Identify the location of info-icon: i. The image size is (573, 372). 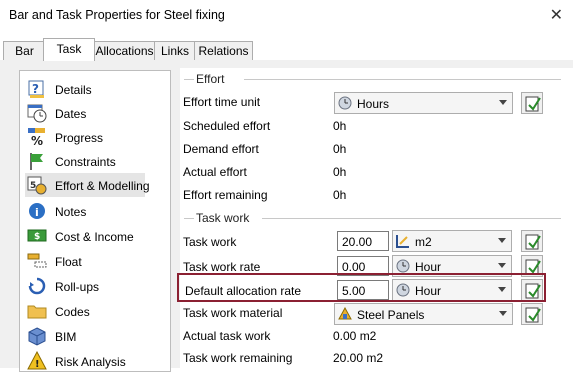
(37, 211).